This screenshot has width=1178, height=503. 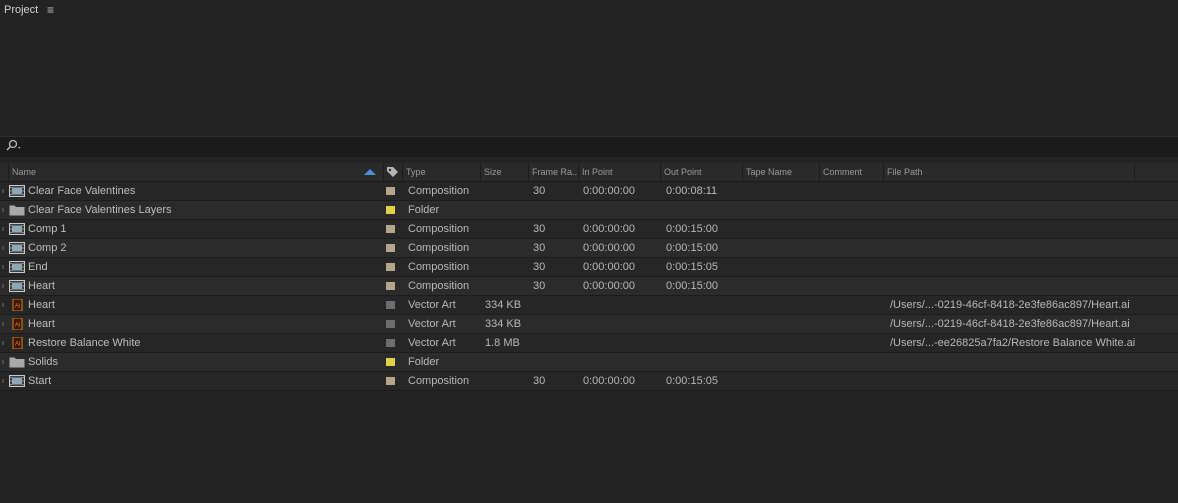 What do you see at coordinates (598, 147) in the screenshot?
I see `search-input` at bounding box center [598, 147].